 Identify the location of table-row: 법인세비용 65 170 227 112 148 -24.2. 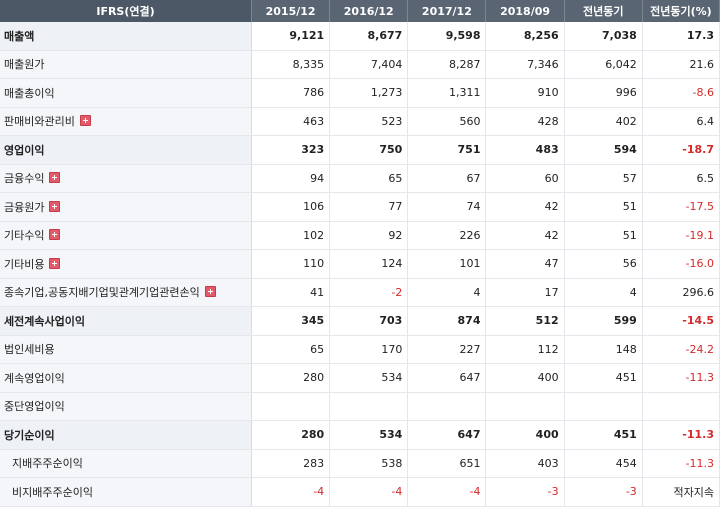
(360, 349).